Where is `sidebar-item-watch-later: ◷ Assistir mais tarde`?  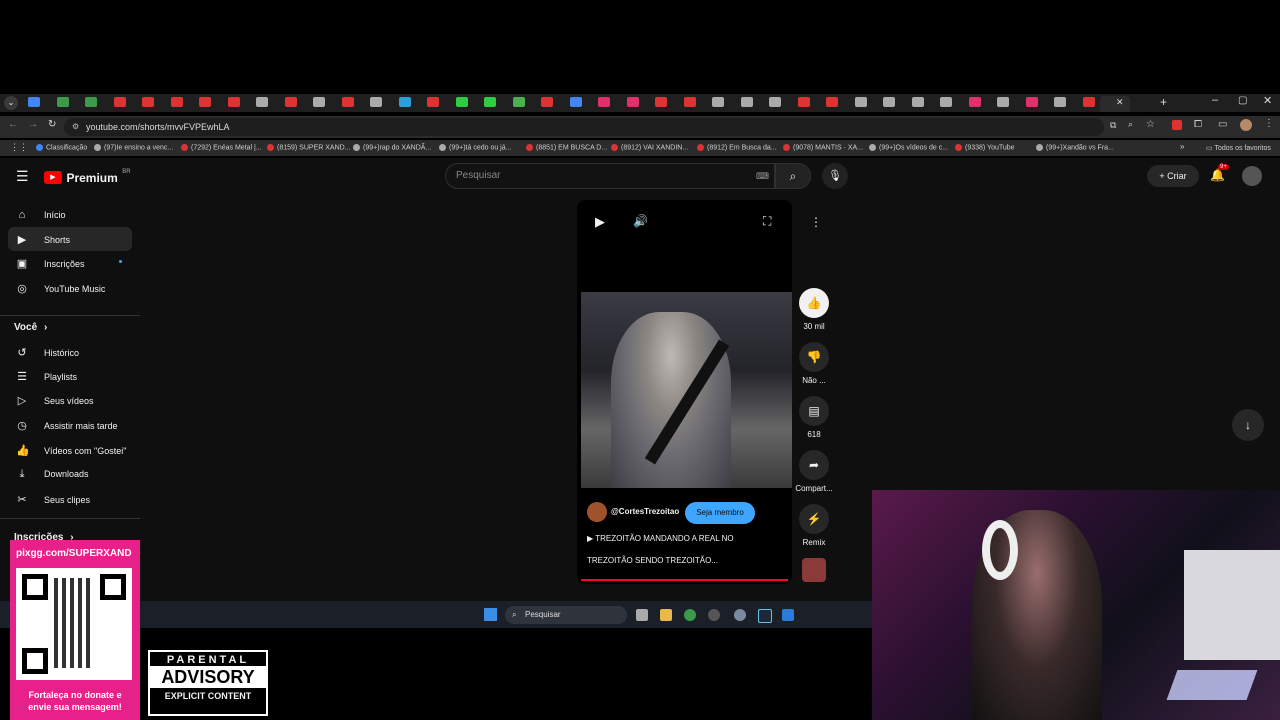 sidebar-item-watch-later: ◷ Assistir mais tarde is located at coordinates (66, 425).